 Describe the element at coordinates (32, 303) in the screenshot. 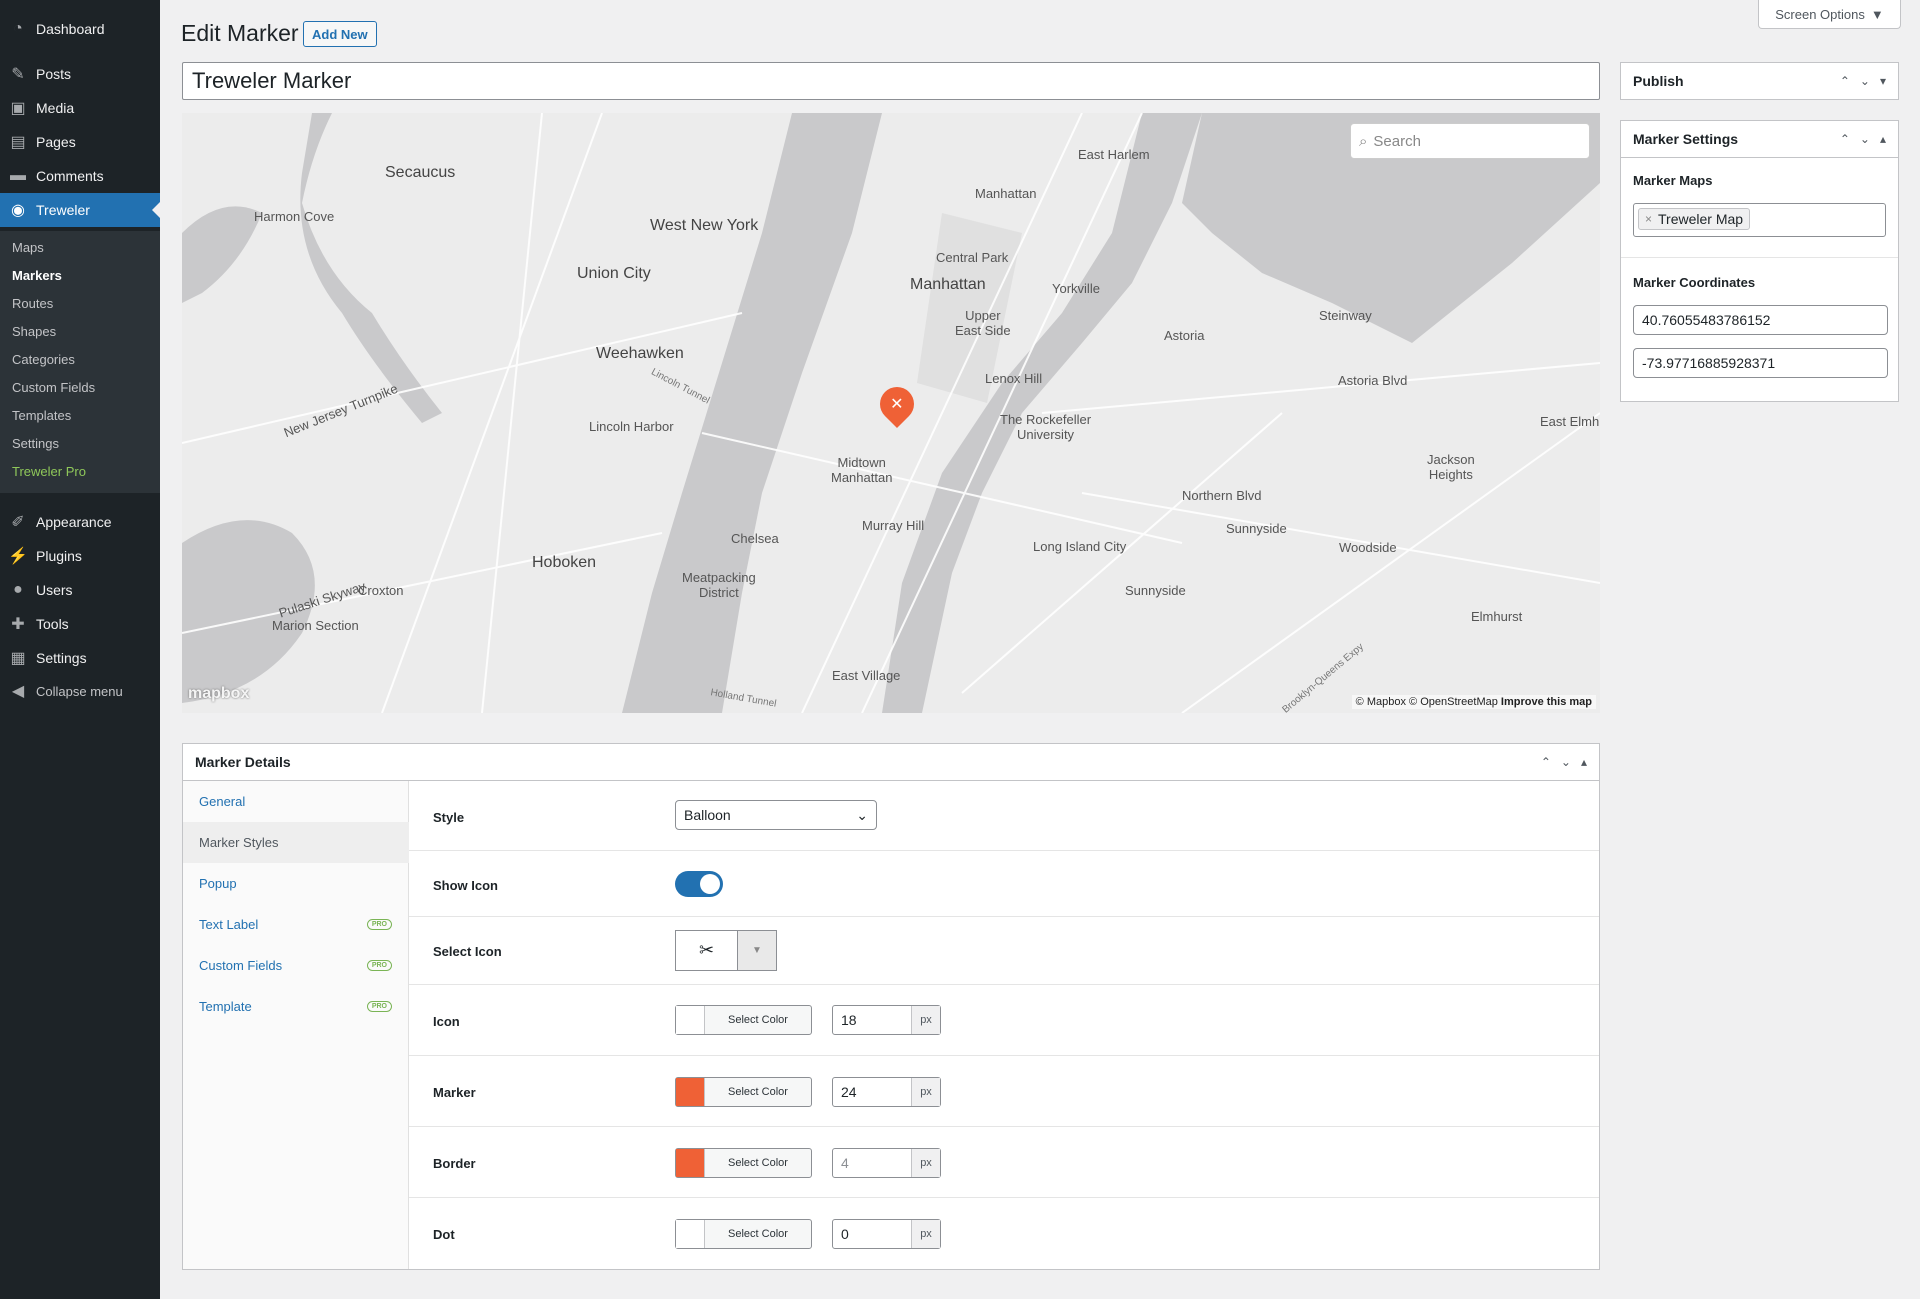

I see `submenu-routes: Routes` at that location.